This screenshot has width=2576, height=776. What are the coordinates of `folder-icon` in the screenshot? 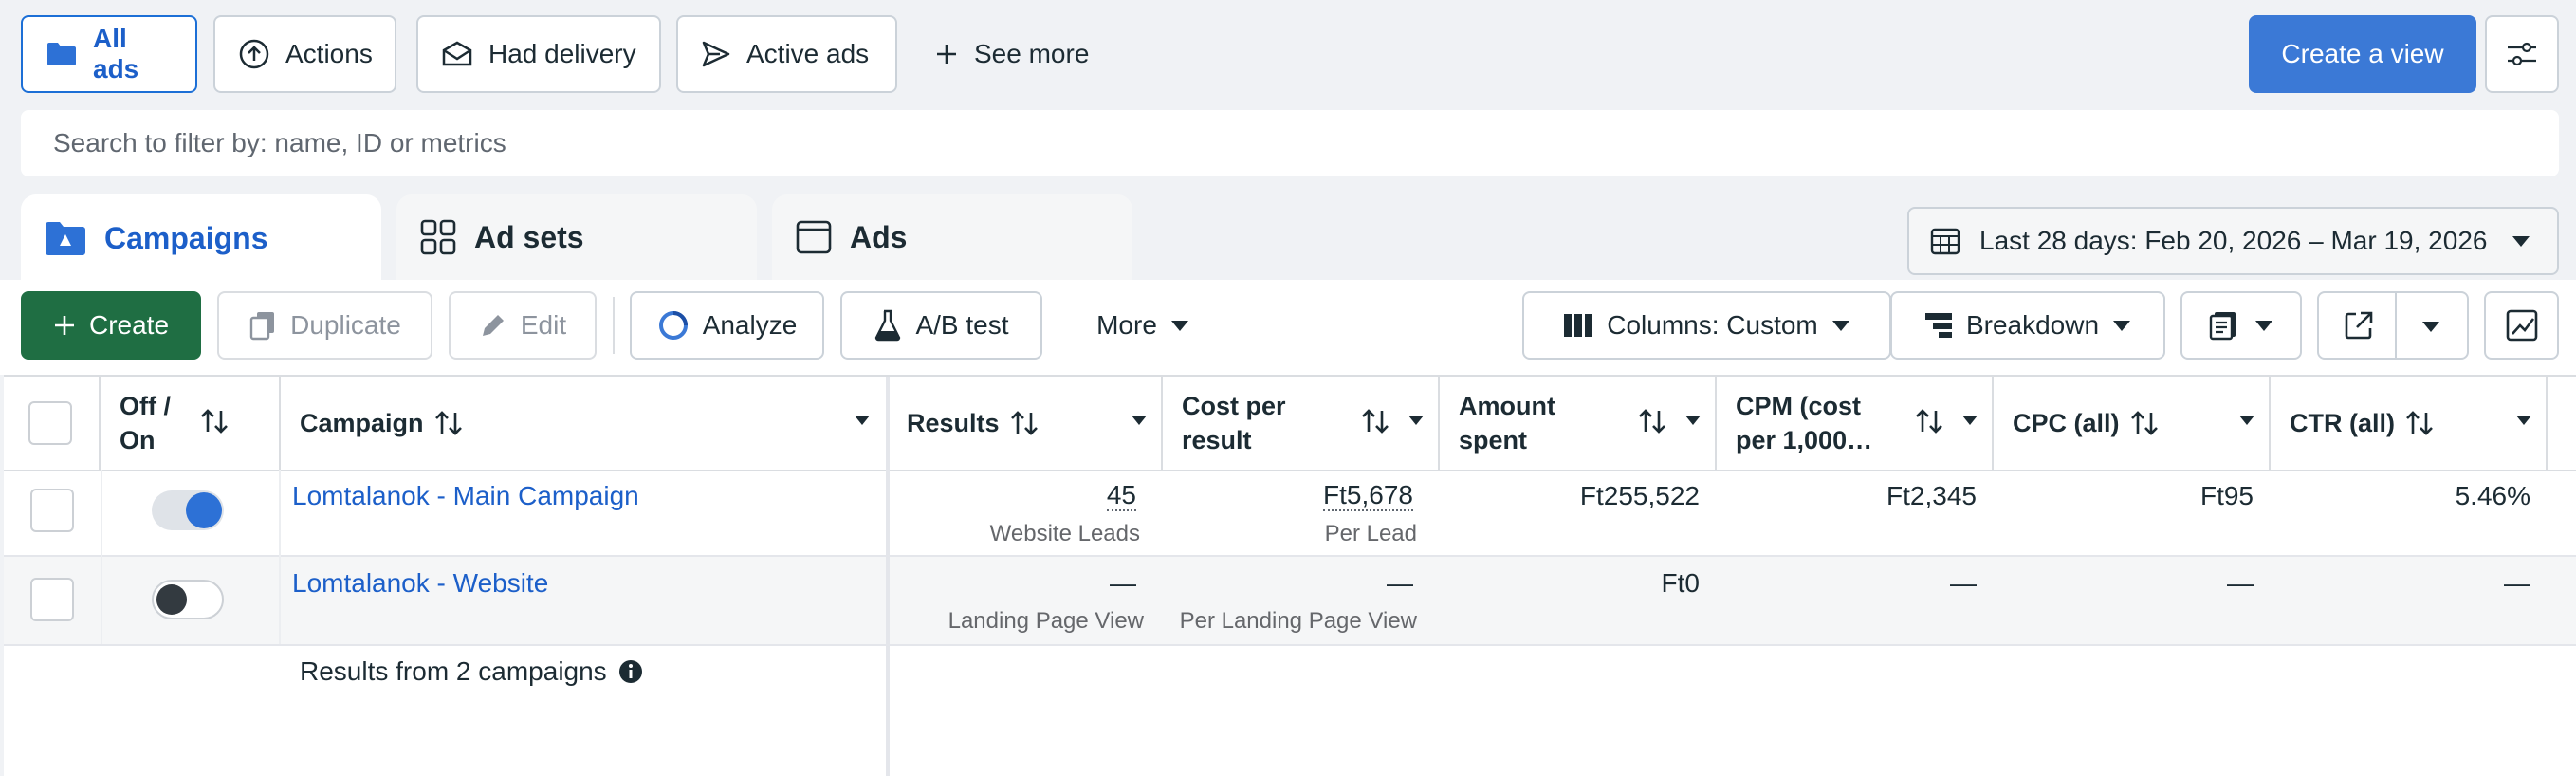 It's located at (62, 54).